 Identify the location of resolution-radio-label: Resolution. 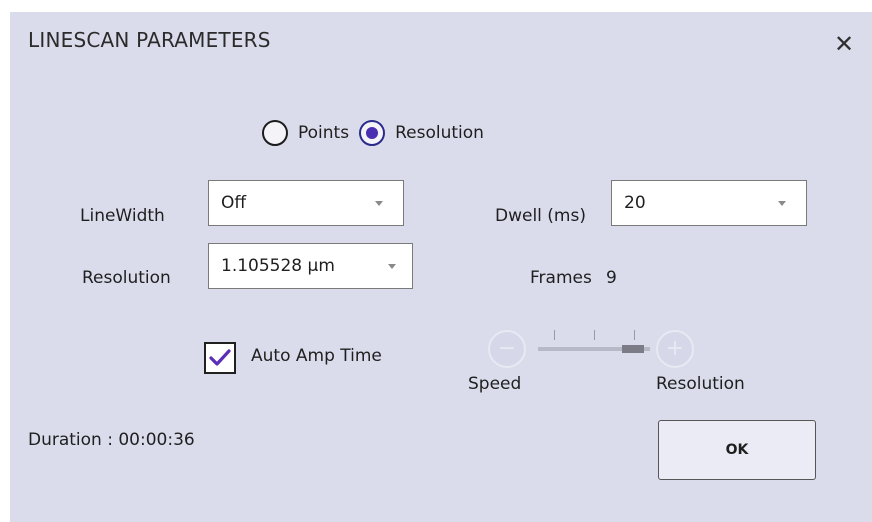
(439, 133).